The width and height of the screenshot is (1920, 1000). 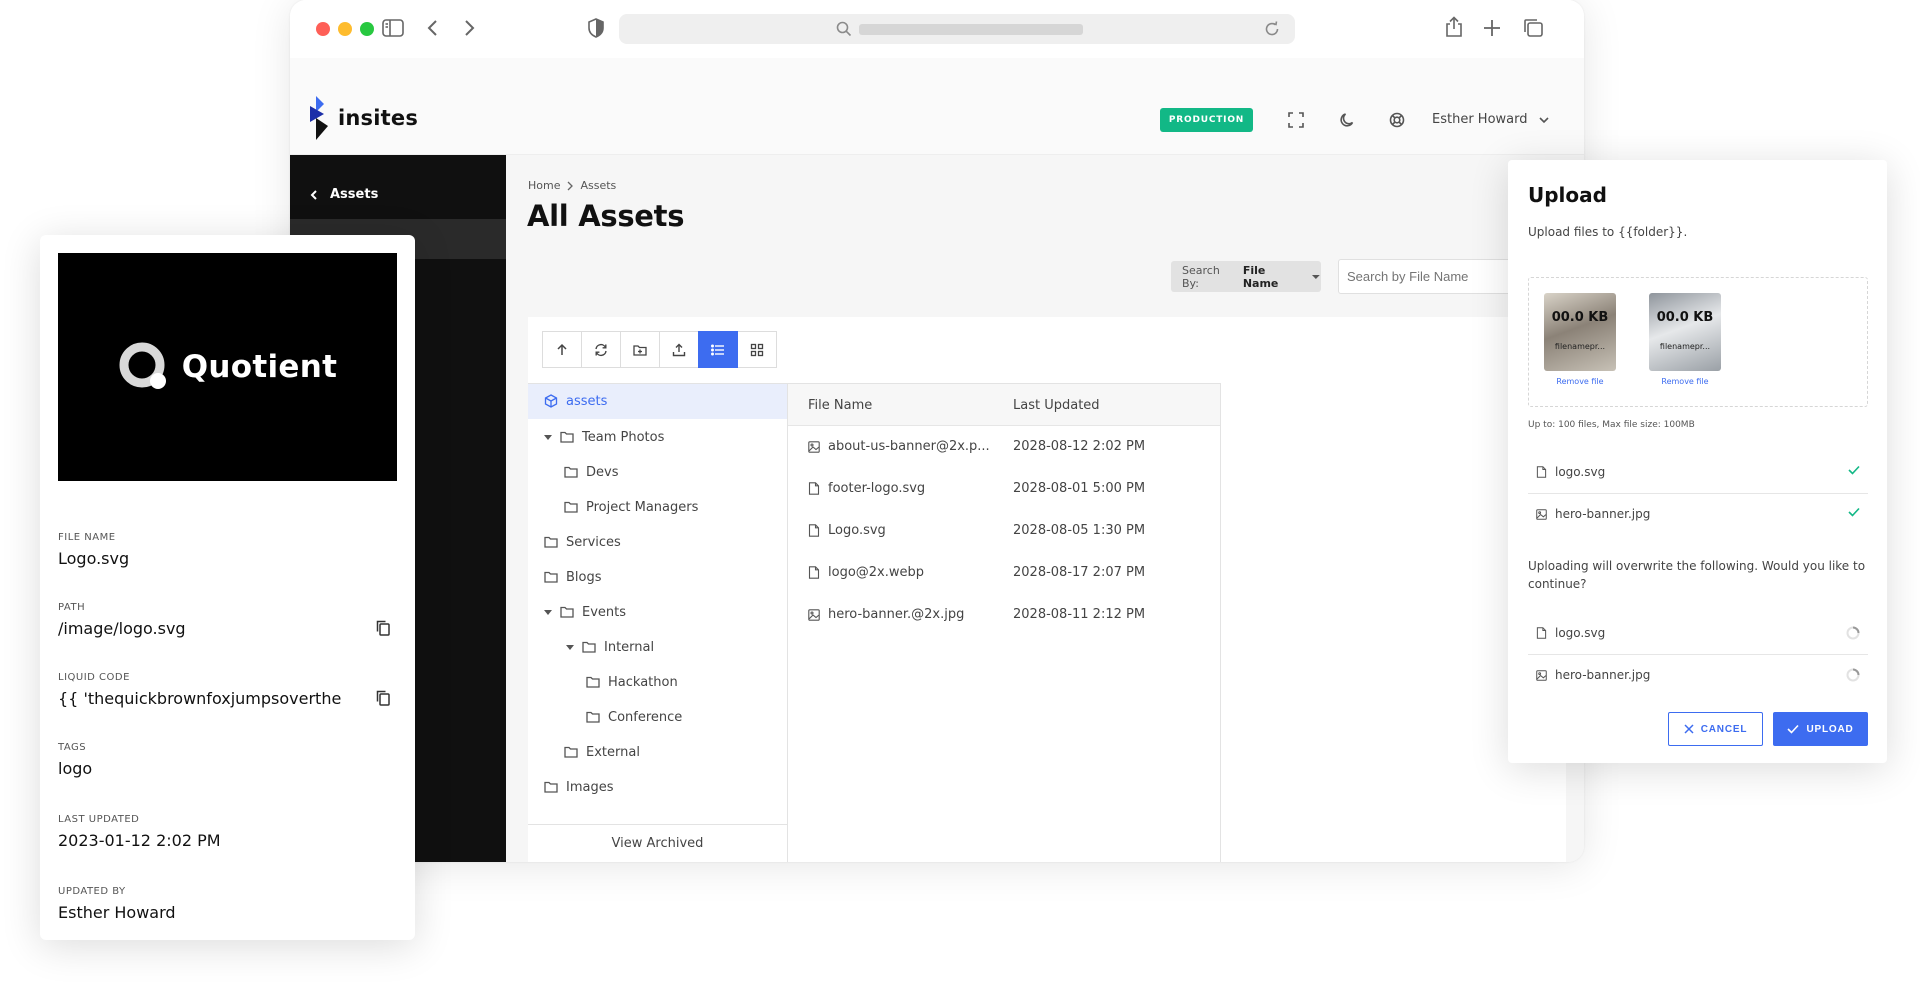 What do you see at coordinates (1004, 531) in the screenshot?
I see `table-row: Logo.svg 2028-08-05 1:30 PM` at bounding box center [1004, 531].